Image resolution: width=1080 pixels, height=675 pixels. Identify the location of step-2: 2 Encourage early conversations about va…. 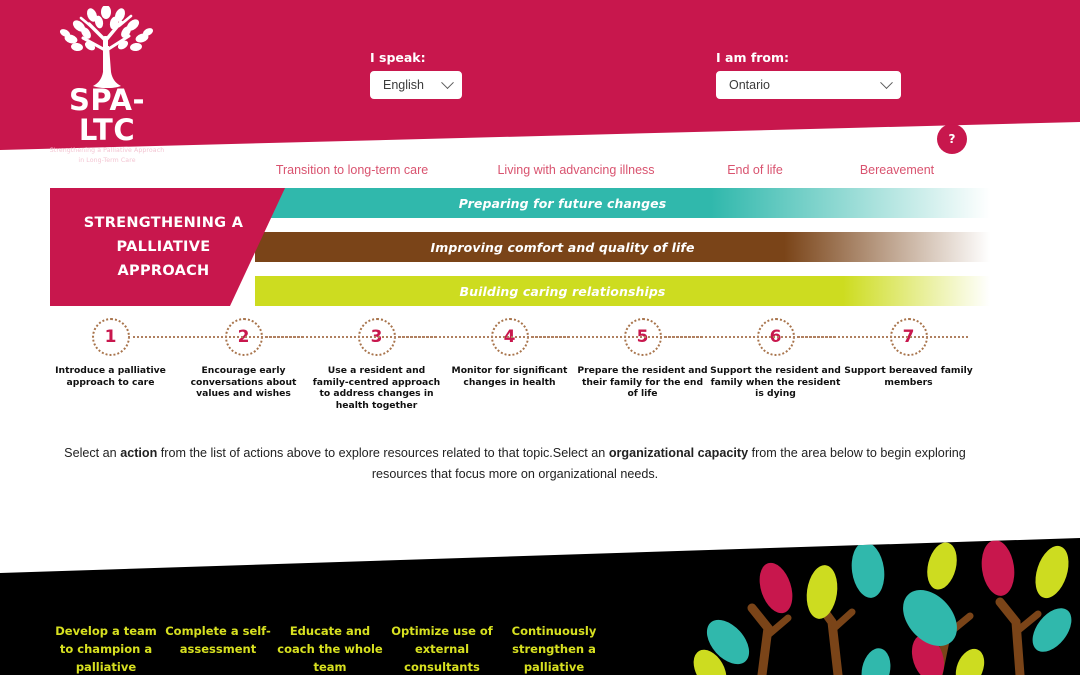
(243, 359).